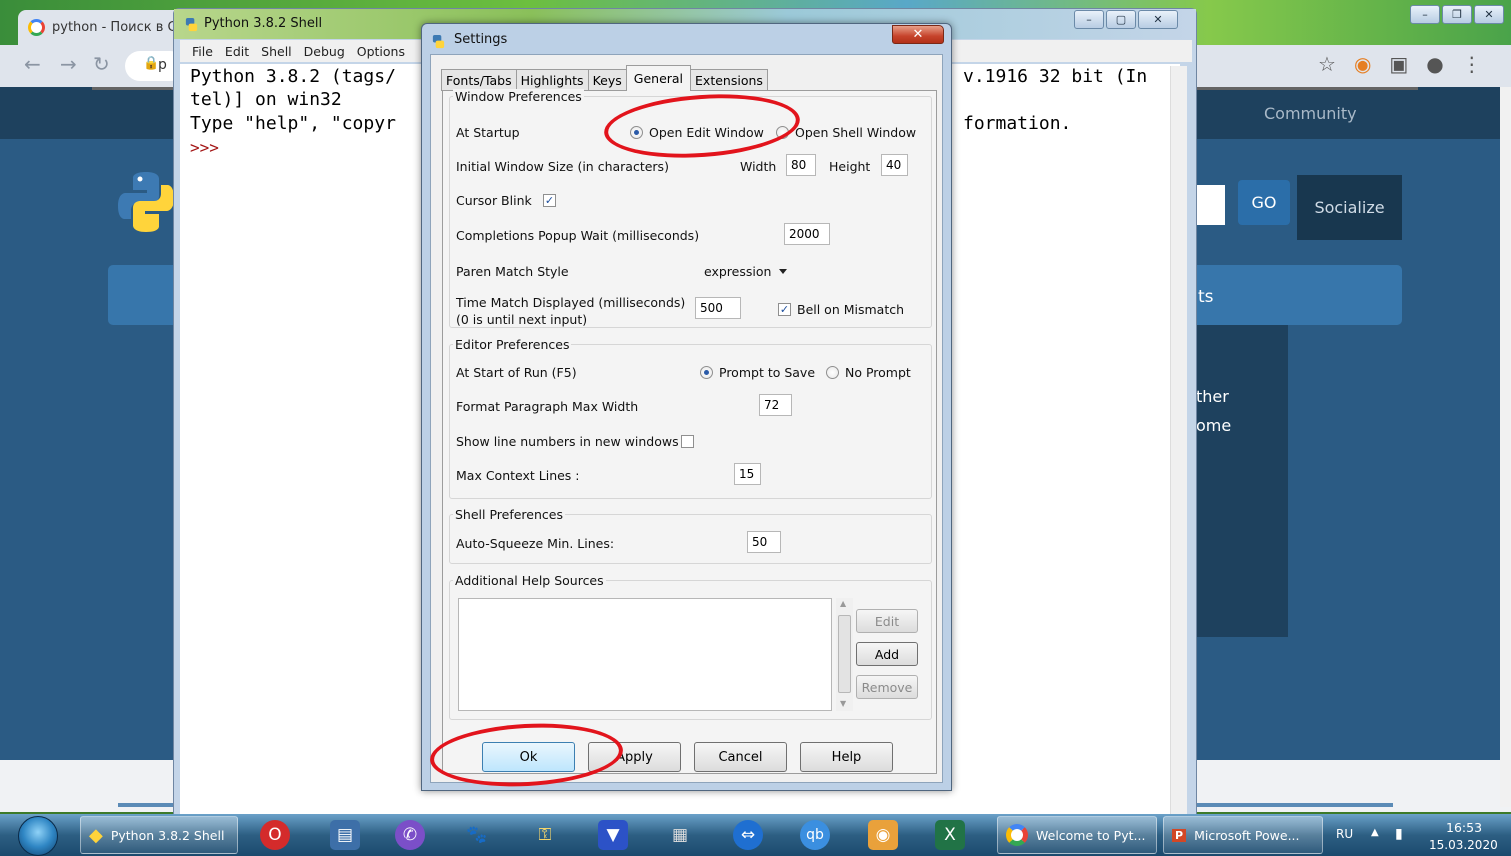  I want to click on taskbar-label: Python 3.8.2 Shell, so click(167, 835).